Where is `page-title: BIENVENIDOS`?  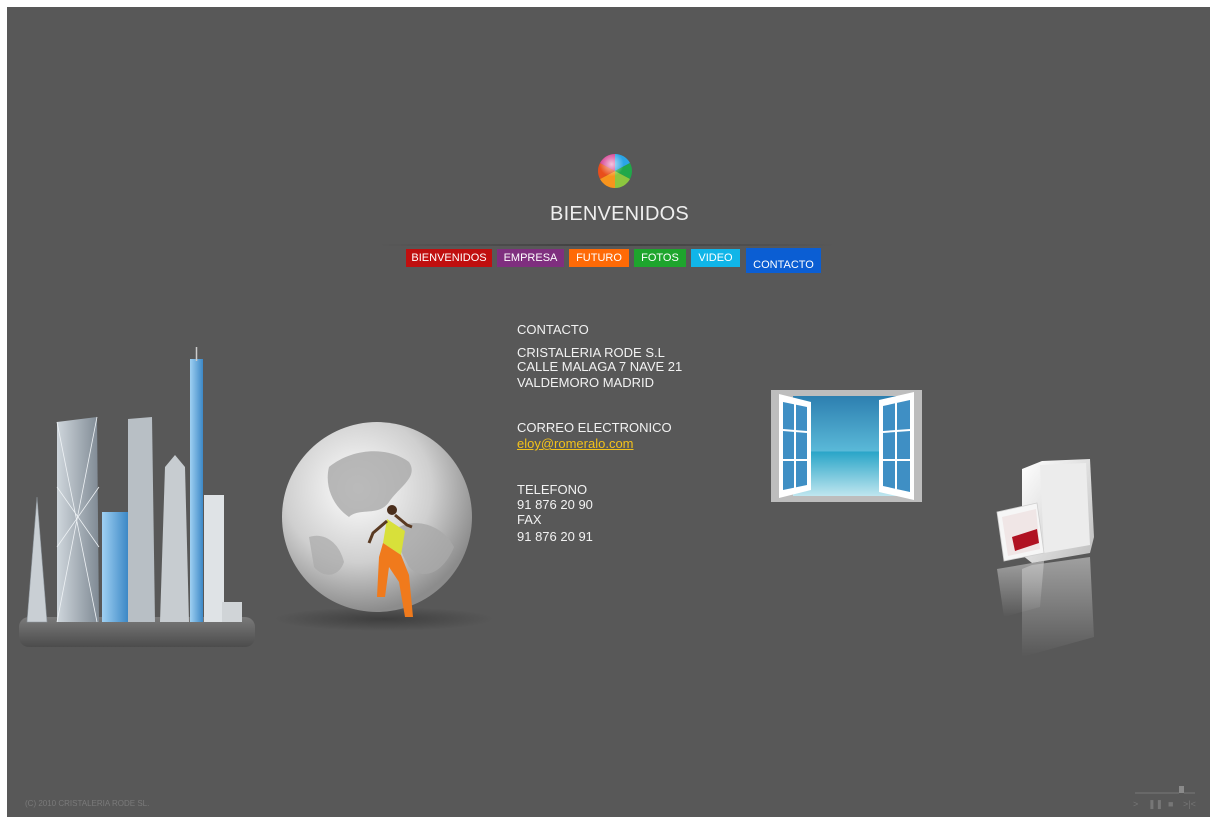 page-title: BIENVENIDOS is located at coordinates (619, 214).